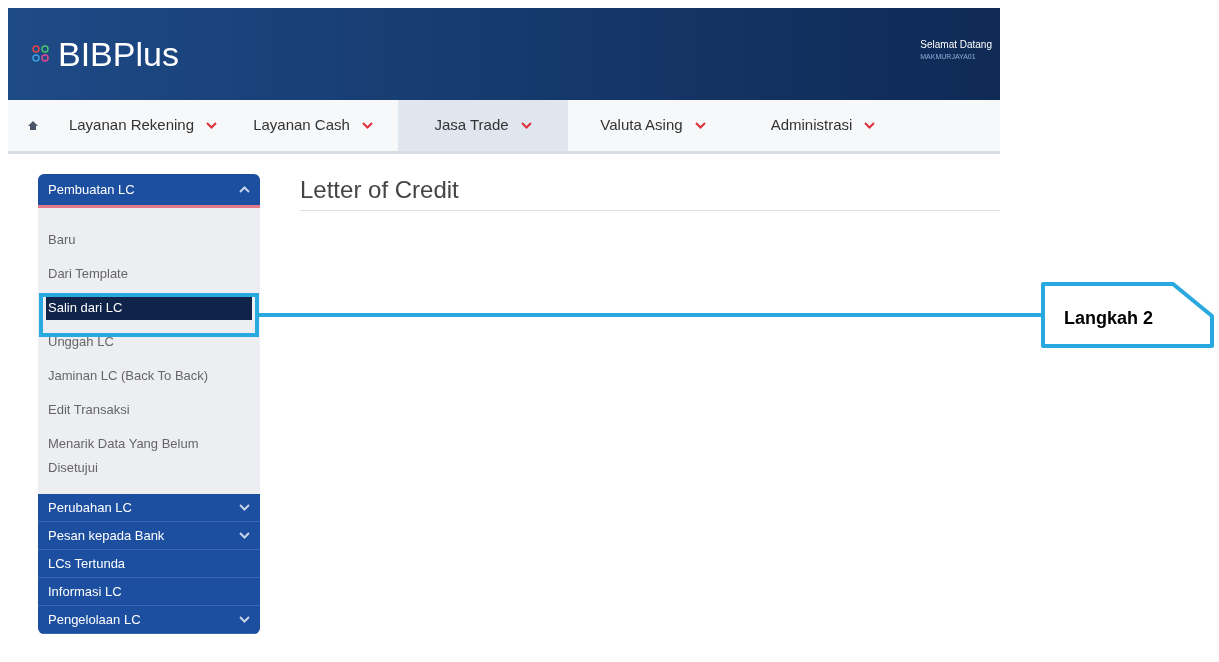 The image size is (1219, 662). What do you see at coordinates (650, 191) in the screenshot?
I see `page-title: Letter of Credit` at bounding box center [650, 191].